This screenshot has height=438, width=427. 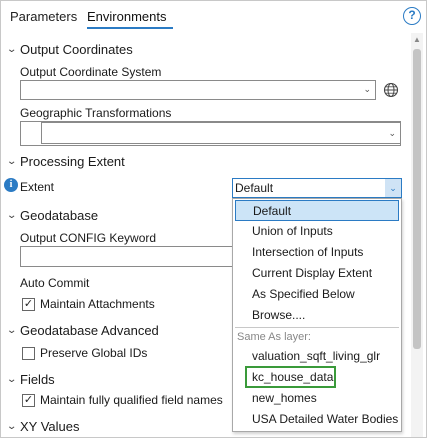 I want to click on geographic-transformations-label: Geographic Transformations, so click(x=96, y=113).